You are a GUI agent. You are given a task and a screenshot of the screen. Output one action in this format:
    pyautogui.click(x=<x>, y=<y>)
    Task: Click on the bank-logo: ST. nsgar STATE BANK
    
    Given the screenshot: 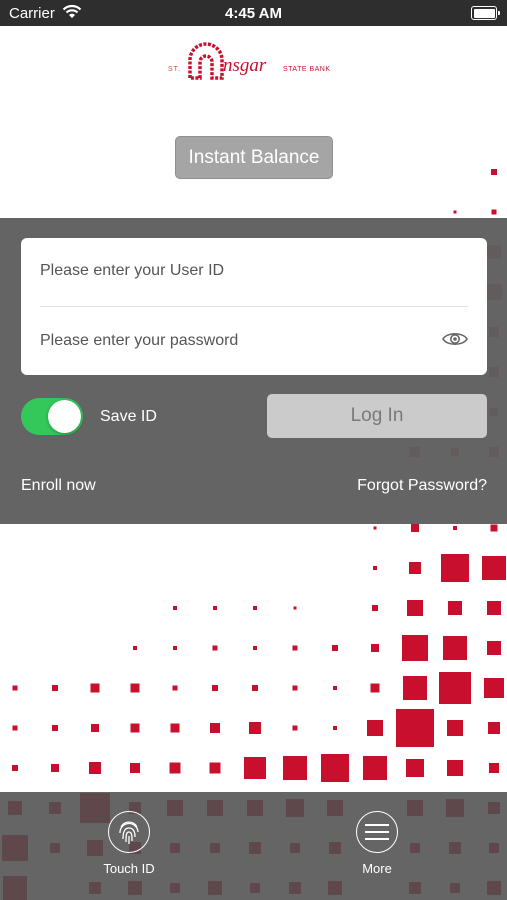 What is the action you would take?
    pyautogui.click(x=254, y=61)
    